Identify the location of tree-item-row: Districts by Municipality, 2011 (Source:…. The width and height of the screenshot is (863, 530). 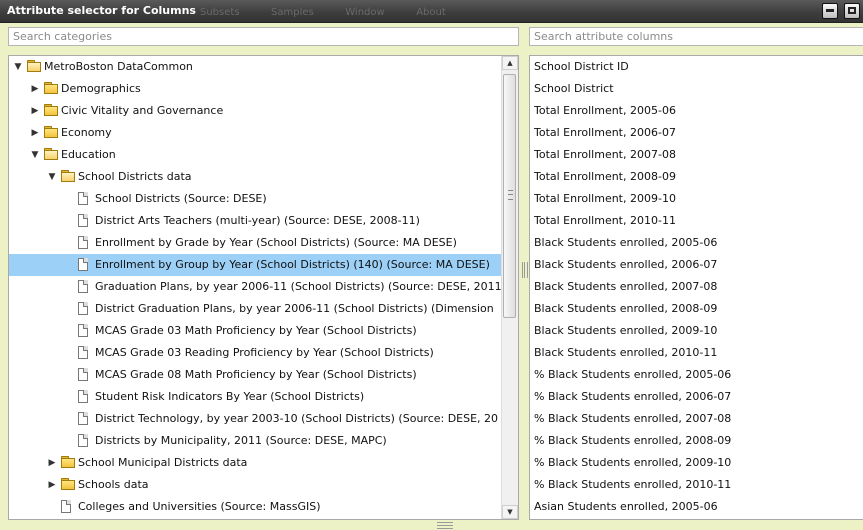
(255, 441).